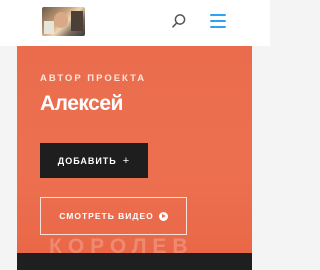 The height and width of the screenshot is (270, 320). Describe the element at coordinates (81, 103) in the screenshot. I see `author-name: Алексей` at that location.